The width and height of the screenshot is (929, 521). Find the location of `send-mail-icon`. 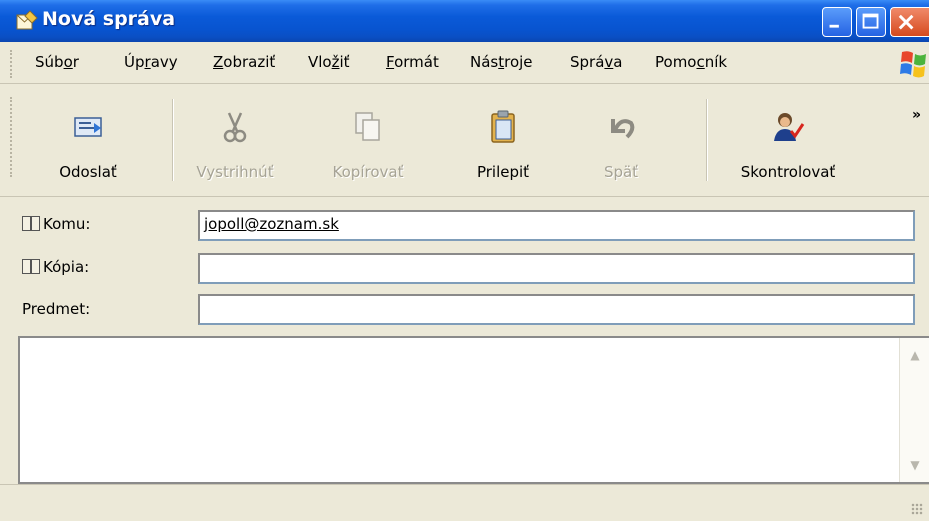

send-mail-icon is located at coordinates (88, 127).